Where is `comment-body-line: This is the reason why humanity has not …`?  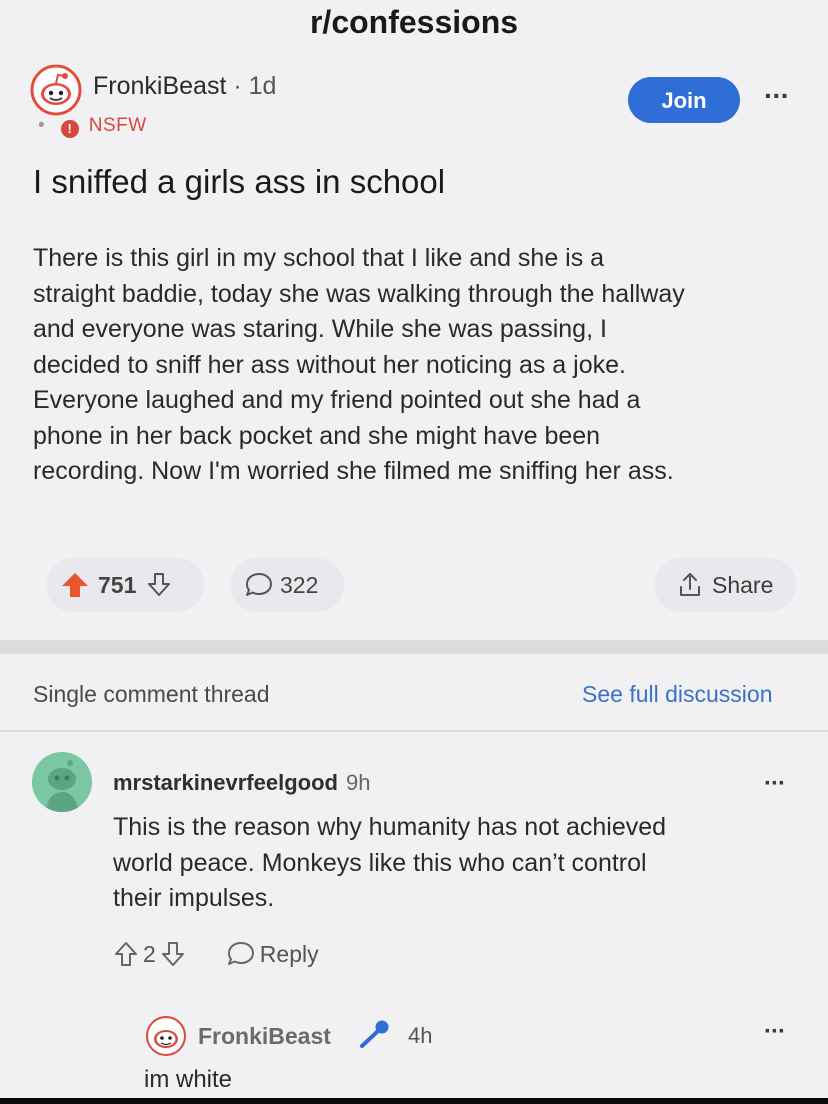
comment-body-line: This is the reason why humanity has not … is located at coordinates (390, 827).